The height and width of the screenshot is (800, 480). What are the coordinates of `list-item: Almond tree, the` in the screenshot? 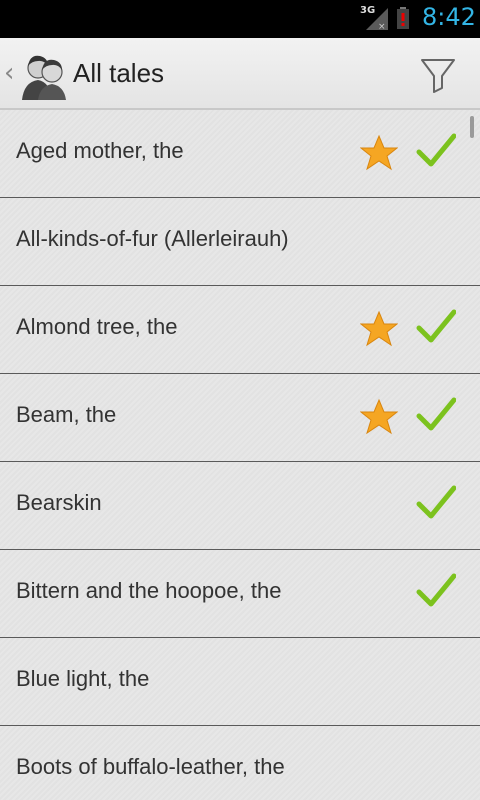 It's located at (240, 330).